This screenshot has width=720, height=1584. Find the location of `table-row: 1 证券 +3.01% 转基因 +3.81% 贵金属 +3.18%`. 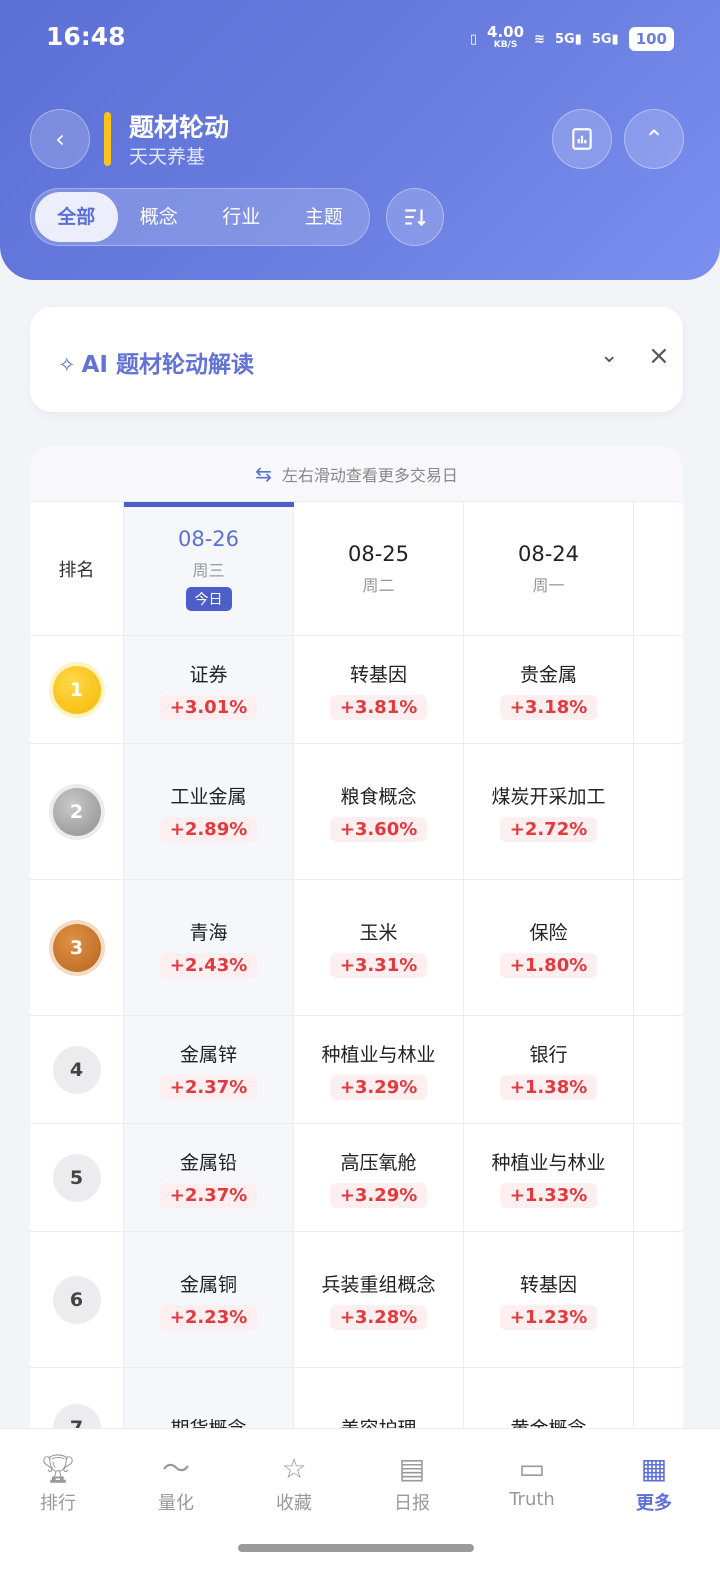

table-row: 1 证券 +3.01% 转基因 +3.81% 贵金属 +3.18% is located at coordinates (356, 690).